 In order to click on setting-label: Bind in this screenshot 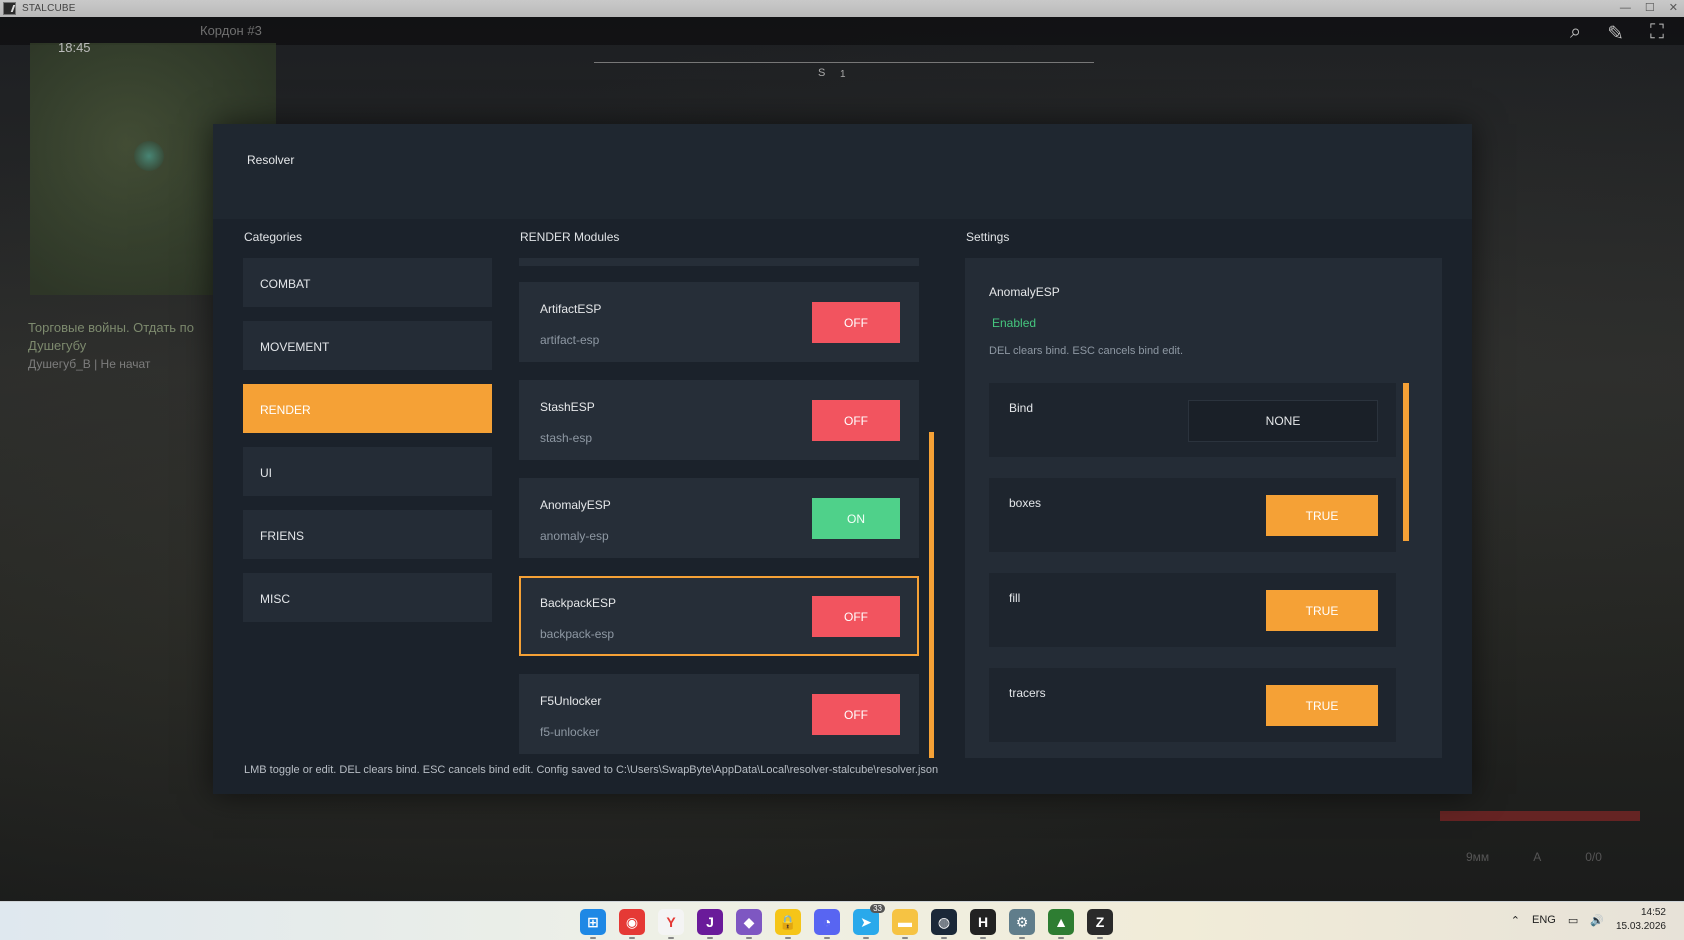, I will do `click(1021, 408)`.